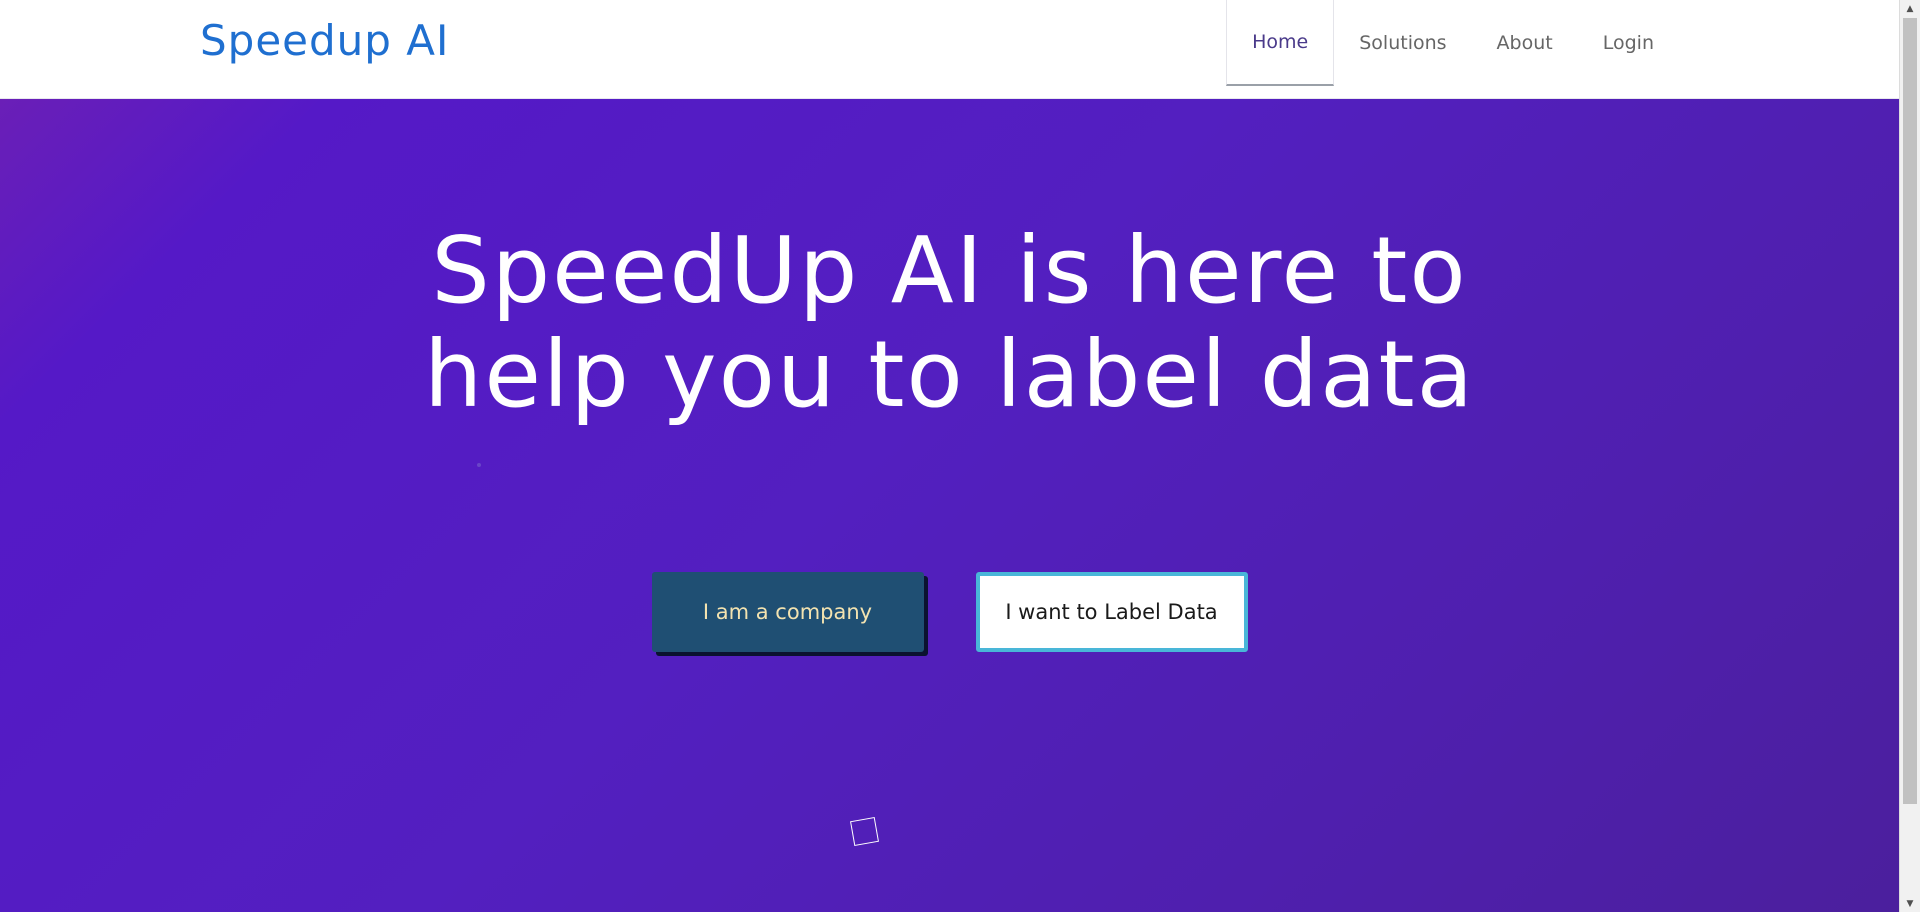 This screenshot has width=1920, height=912. What do you see at coordinates (949, 612) in the screenshot?
I see `cta-buttons: I am a company I want to Label Data` at bounding box center [949, 612].